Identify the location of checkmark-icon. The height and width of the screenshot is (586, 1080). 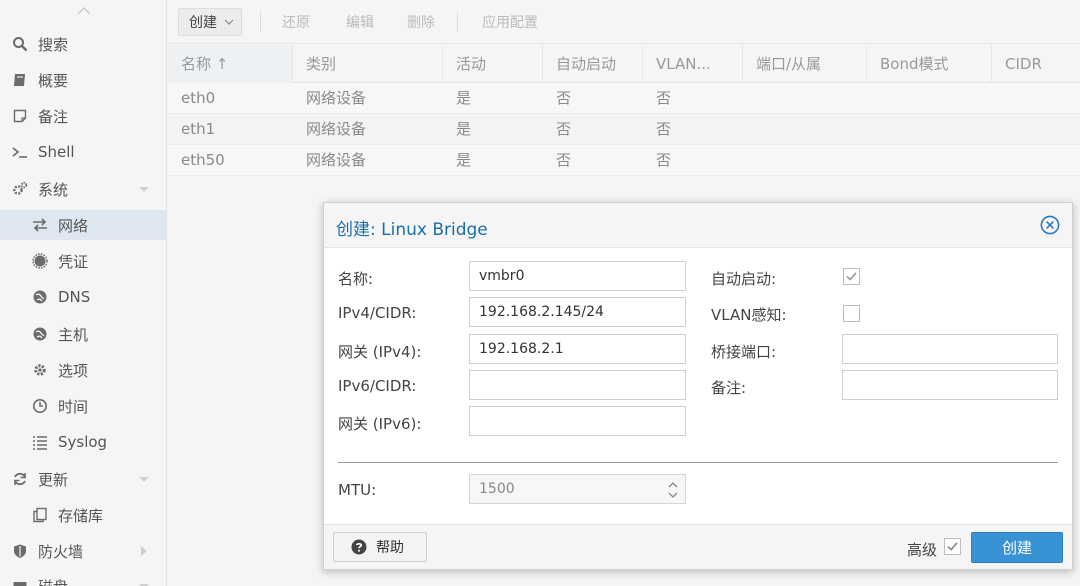
(952, 546).